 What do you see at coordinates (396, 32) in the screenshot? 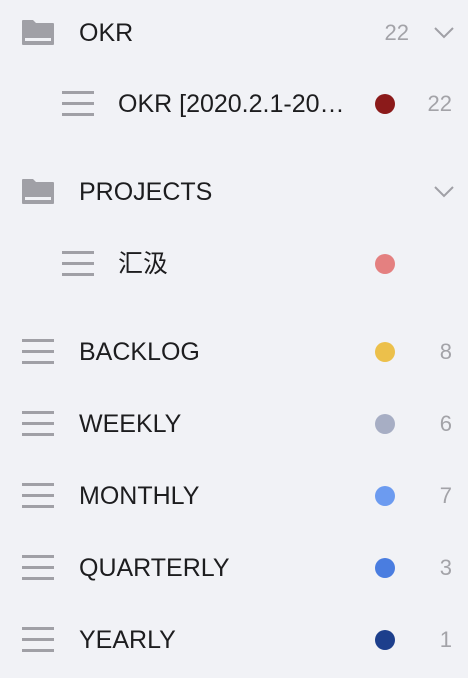
I see `folder-count: 22` at bounding box center [396, 32].